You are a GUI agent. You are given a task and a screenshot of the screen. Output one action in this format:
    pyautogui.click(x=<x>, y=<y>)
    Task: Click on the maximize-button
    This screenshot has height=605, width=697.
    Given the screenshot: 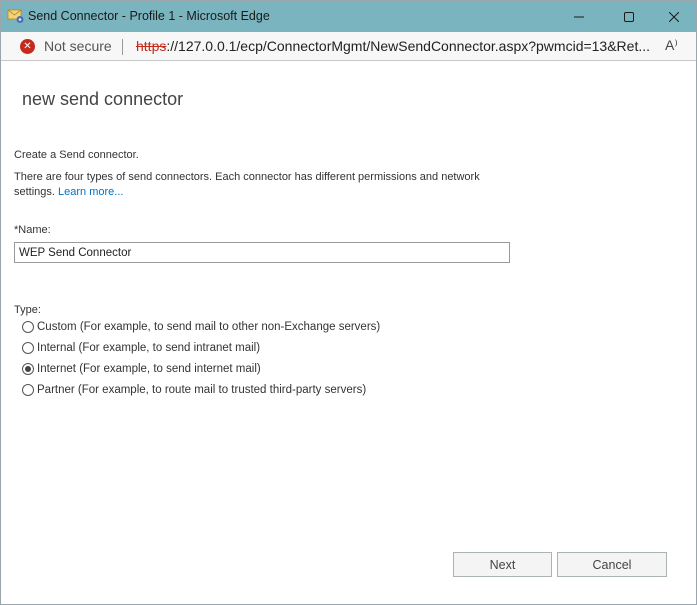 What is the action you would take?
    pyautogui.click(x=629, y=16)
    